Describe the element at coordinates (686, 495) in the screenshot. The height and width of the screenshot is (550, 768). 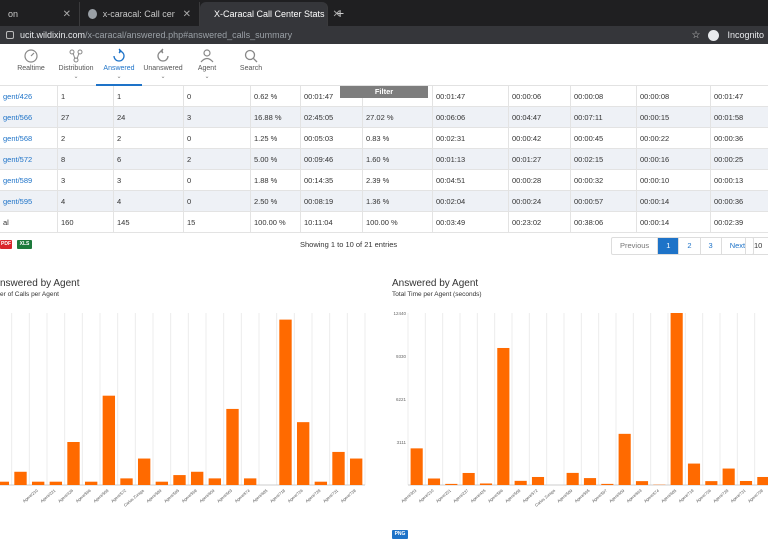
I see `x-tick-label: Agent/718` at that location.